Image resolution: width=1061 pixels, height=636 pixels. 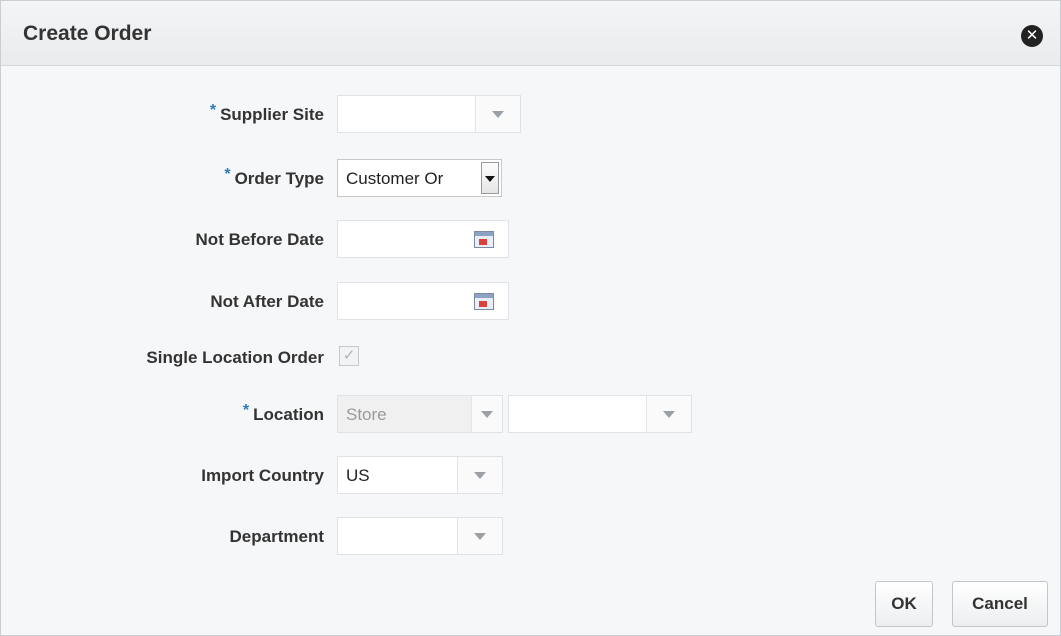 What do you see at coordinates (267, 301) in the screenshot?
I see `not-after-date-label: Not After Date` at bounding box center [267, 301].